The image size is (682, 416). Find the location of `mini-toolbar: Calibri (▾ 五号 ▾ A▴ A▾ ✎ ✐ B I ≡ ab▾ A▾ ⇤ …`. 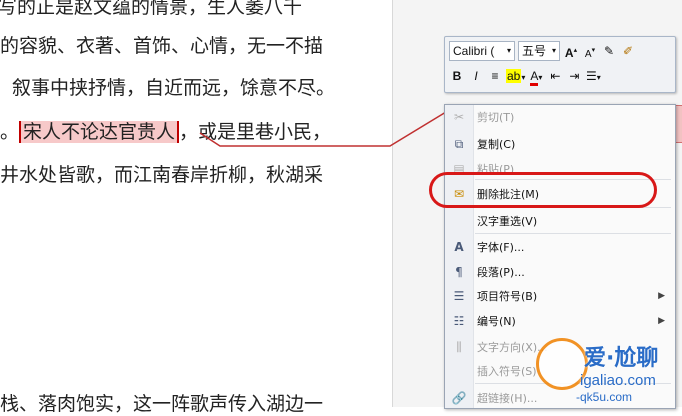

mini-toolbar: Calibri (▾ 五号 ▾ A▴ A▾ ✎ ✐ B I ≡ ab▾ A▾ ⇤ … is located at coordinates (560, 64).